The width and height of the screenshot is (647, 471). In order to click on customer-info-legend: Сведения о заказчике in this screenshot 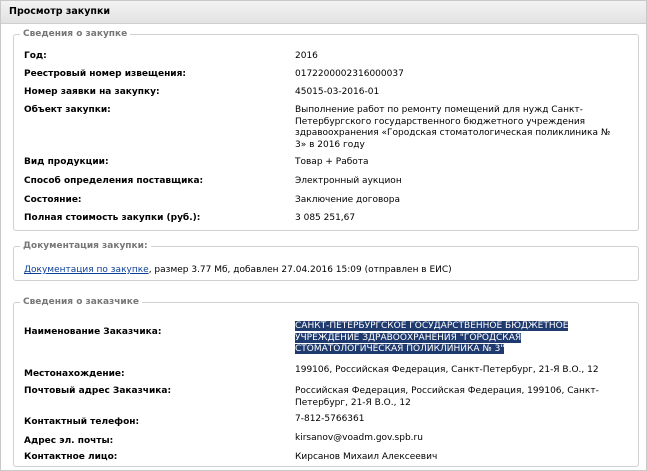, I will do `click(81, 302)`.